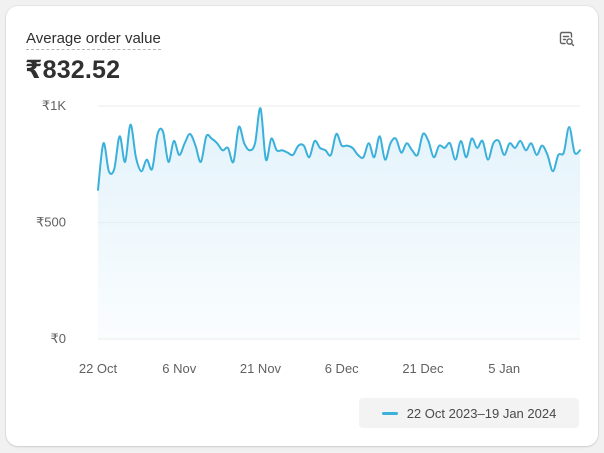 Image resolution: width=604 pixels, height=453 pixels. Describe the element at coordinates (389, 413) in the screenshot. I see `legend-swatch` at that location.